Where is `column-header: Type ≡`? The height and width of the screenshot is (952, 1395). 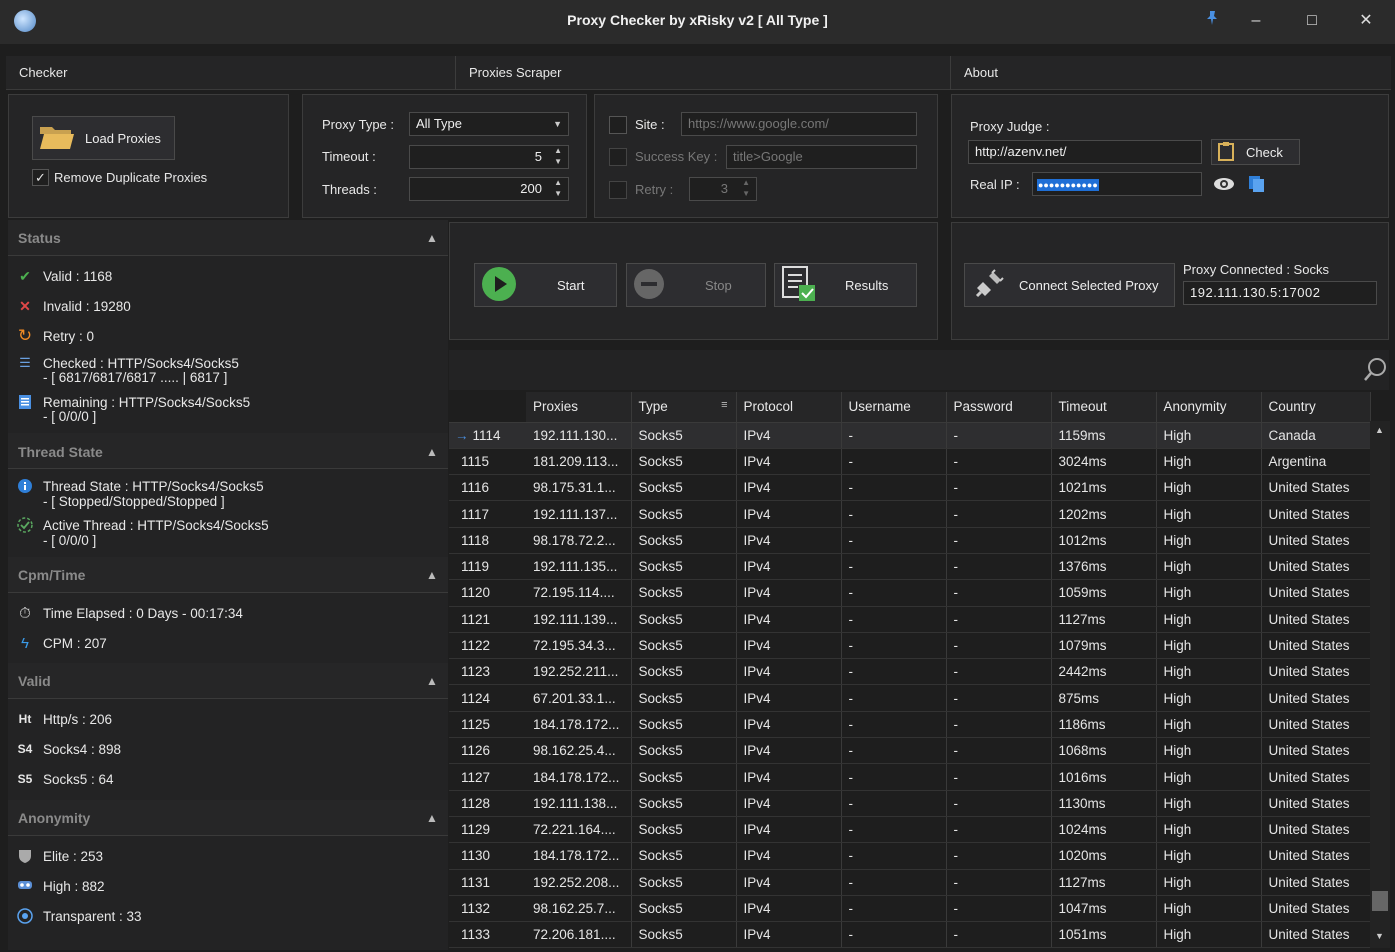
column-header: Type ≡ is located at coordinates (684, 407).